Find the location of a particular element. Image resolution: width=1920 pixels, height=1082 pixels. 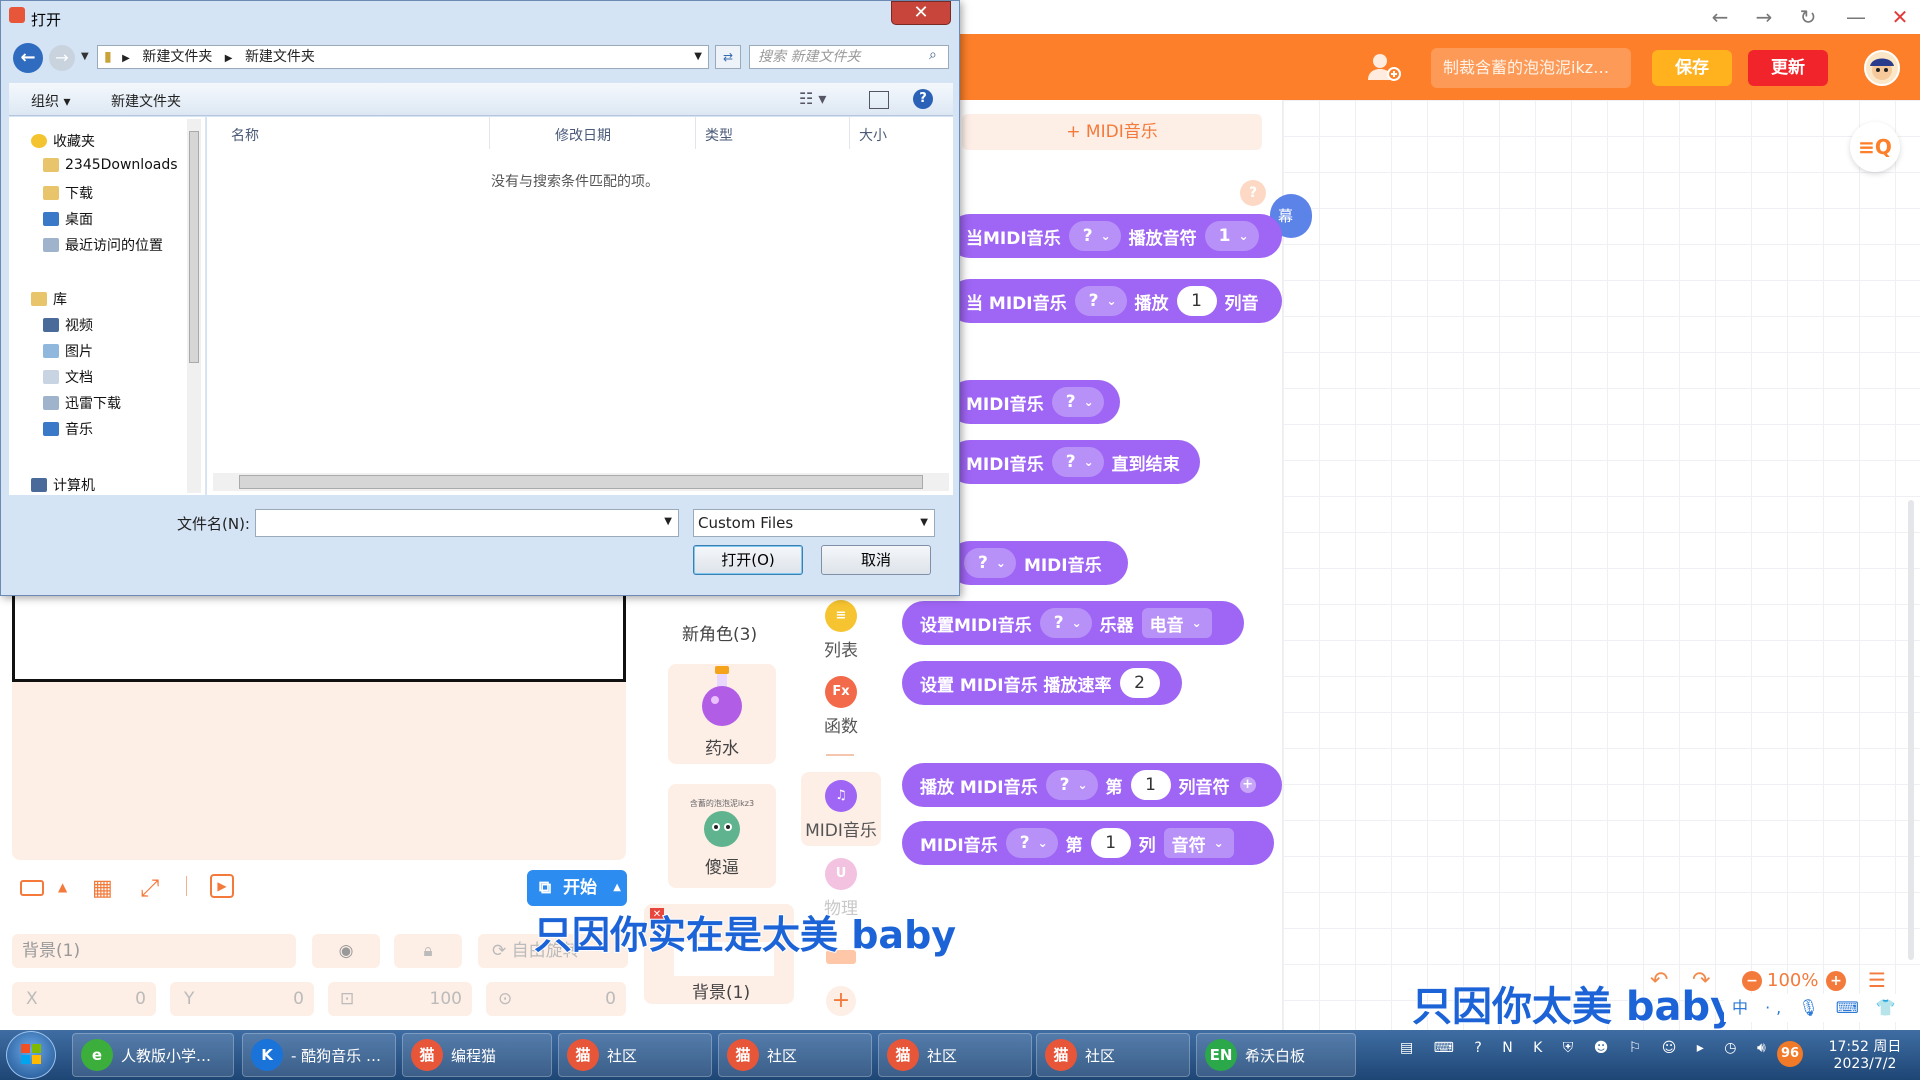

preview-pane-icon is located at coordinates (879, 100).